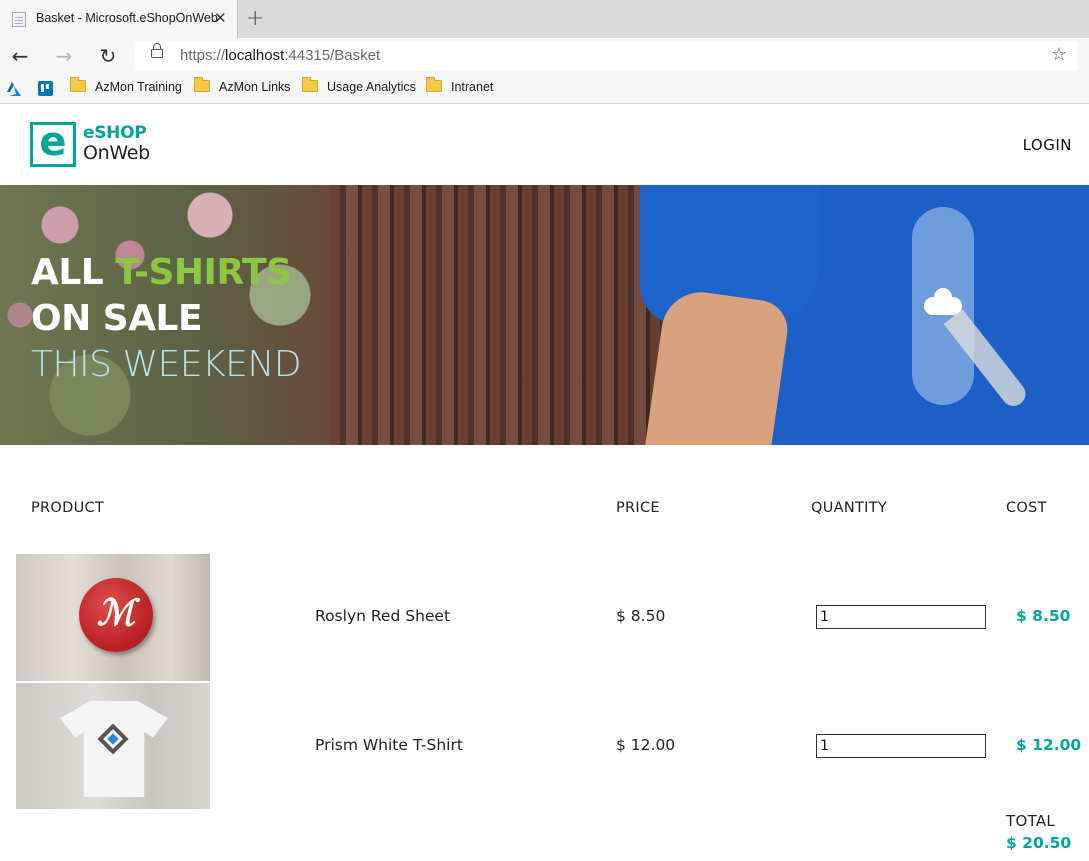 The height and width of the screenshot is (861, 1089). What do you see at coordinates (1039, 843) in the screenshot?
I see `total-value: $ 20.50` at bounding box center [1039, 843].